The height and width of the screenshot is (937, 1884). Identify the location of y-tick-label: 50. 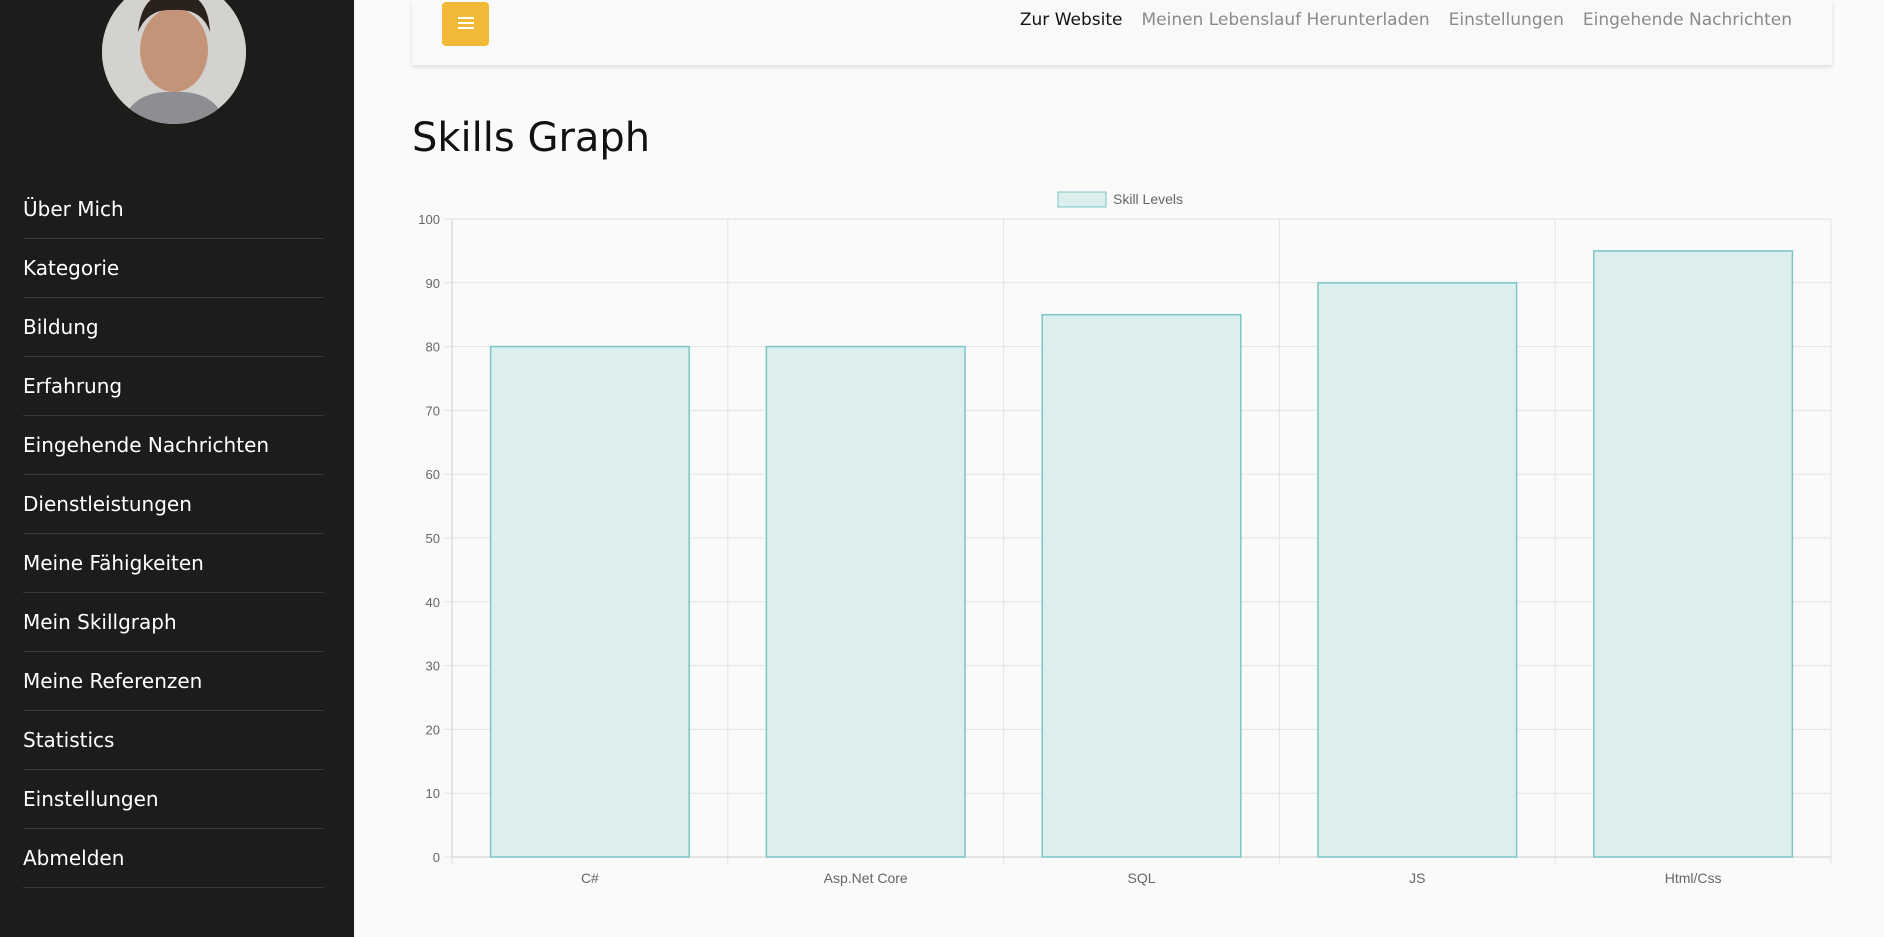
(433, 538).